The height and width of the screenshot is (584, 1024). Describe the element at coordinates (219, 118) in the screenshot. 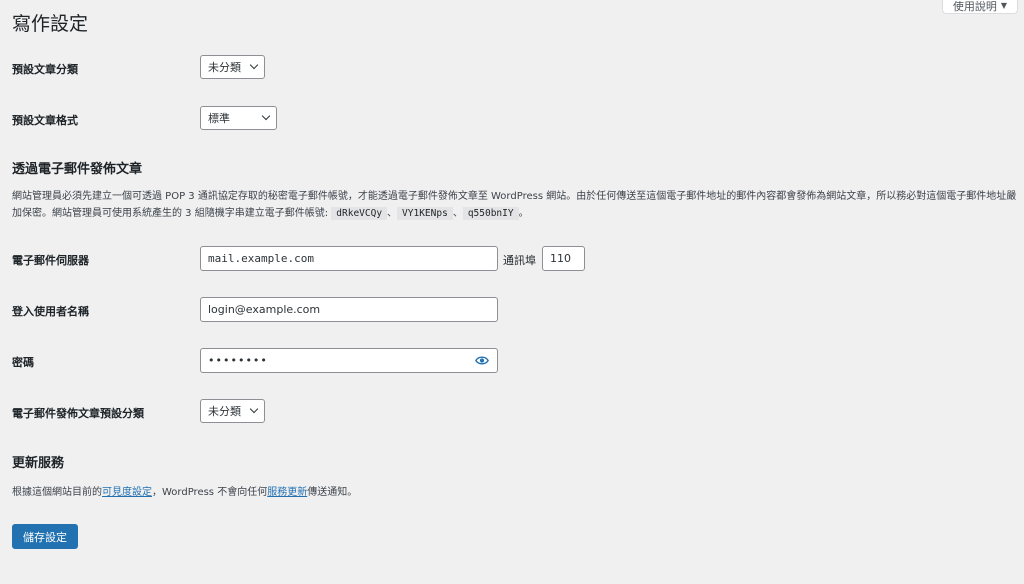

I see `default-format-value: 標準` at that location.